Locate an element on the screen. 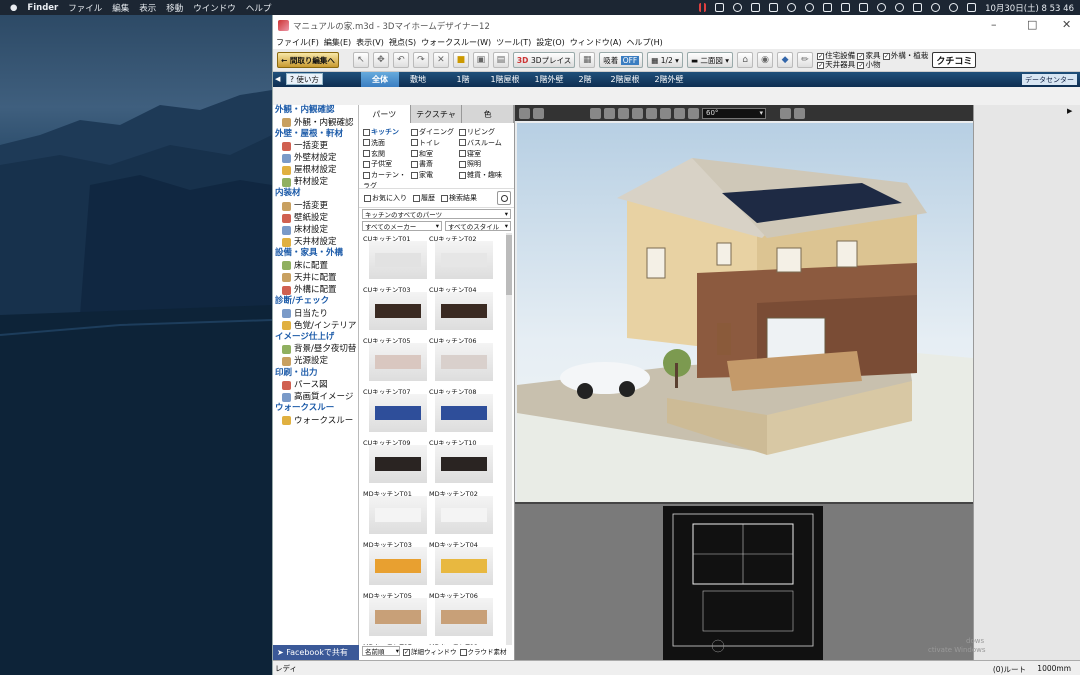  kuchikomi-button: クチコミ is located at coordinates (954, 60).